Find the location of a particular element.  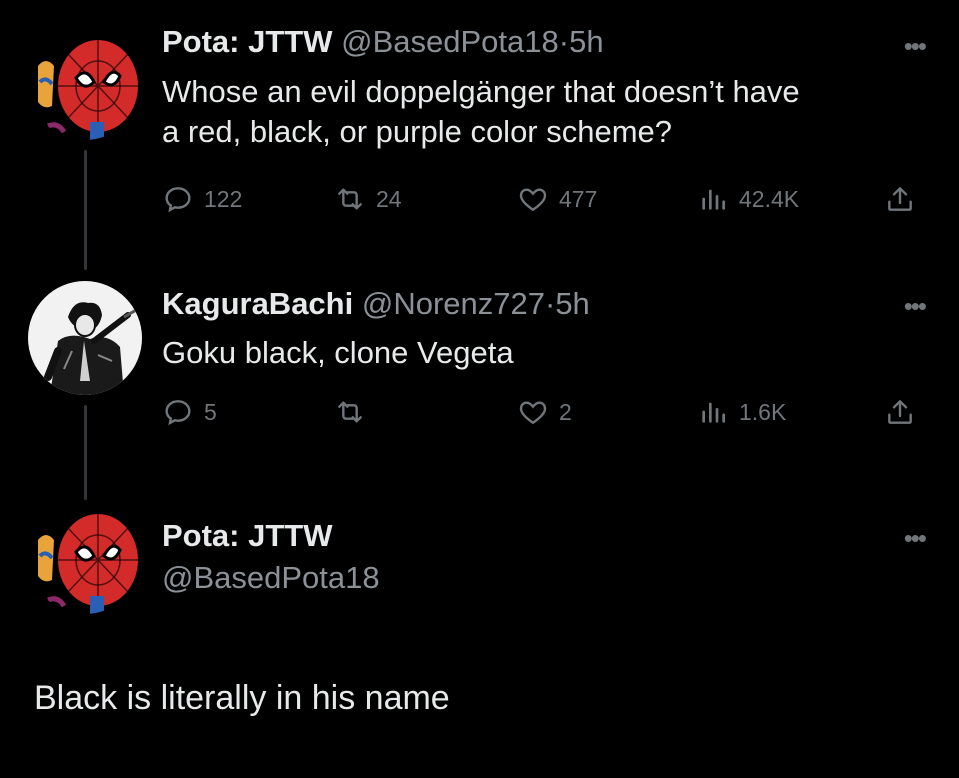

tweet-actions: 122 24 477 42.4K is located at coordinates (547, 201).